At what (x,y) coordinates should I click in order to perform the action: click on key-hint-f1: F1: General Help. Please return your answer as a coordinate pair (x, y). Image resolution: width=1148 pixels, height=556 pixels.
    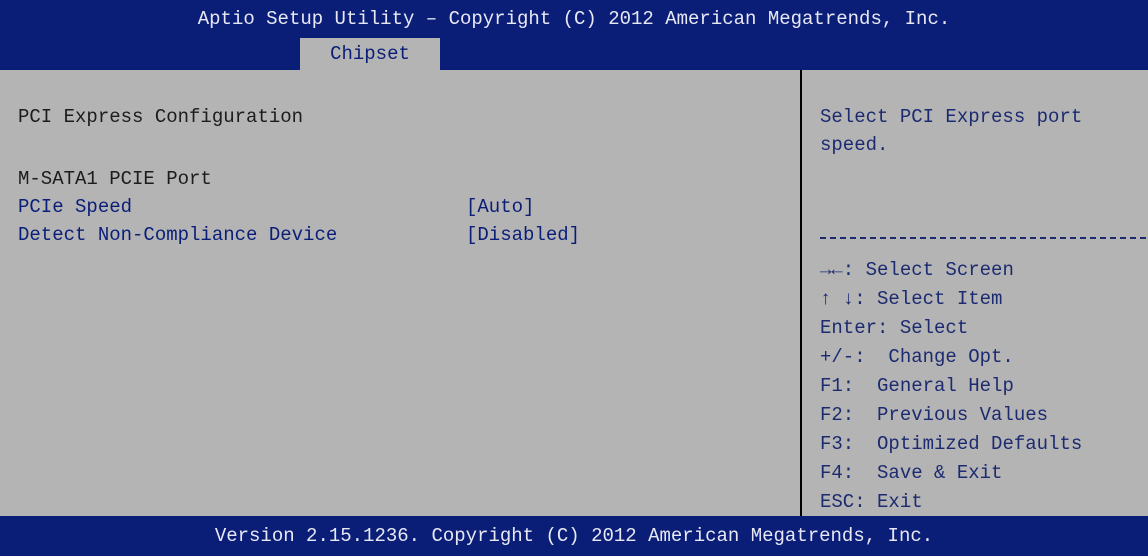
    Looking at the image, I should click on (917, 386).